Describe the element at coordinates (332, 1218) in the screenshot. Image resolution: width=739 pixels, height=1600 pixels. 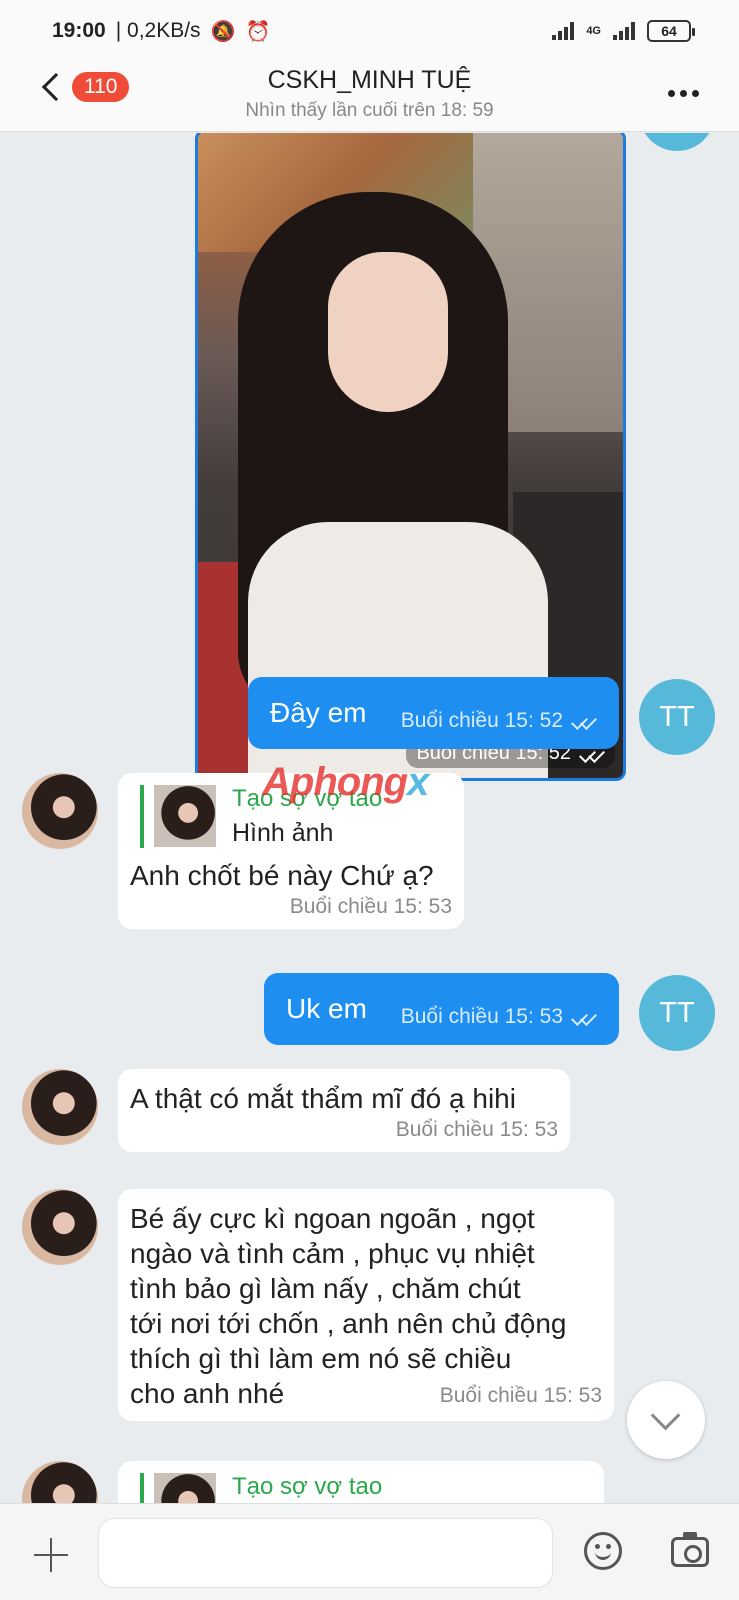
I see `message-line: Bé ấy cực kì ngoan ngoãn , ngọt` at that location.